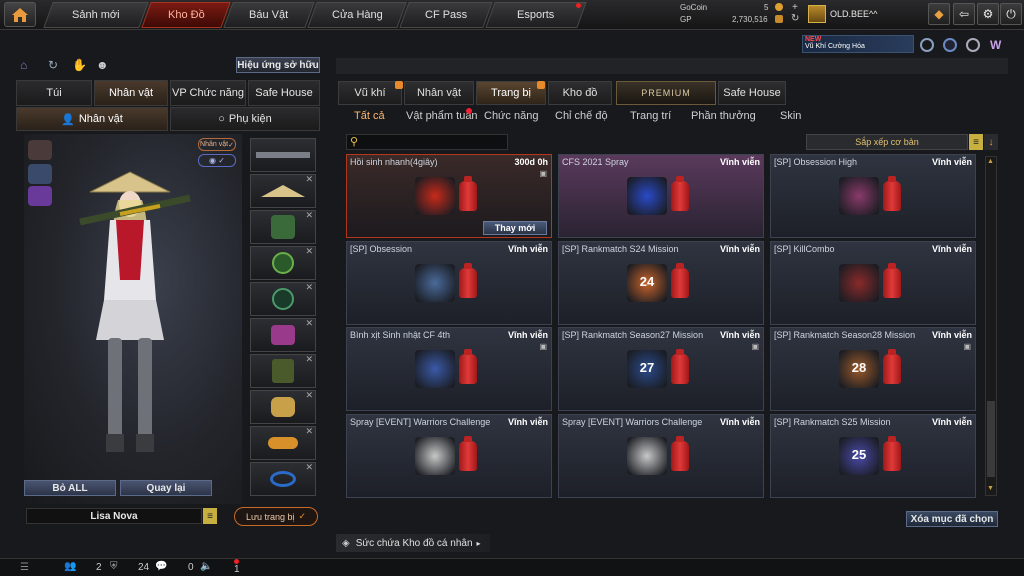  I want to click on rotate-icon: ↻, so click(55, 65).